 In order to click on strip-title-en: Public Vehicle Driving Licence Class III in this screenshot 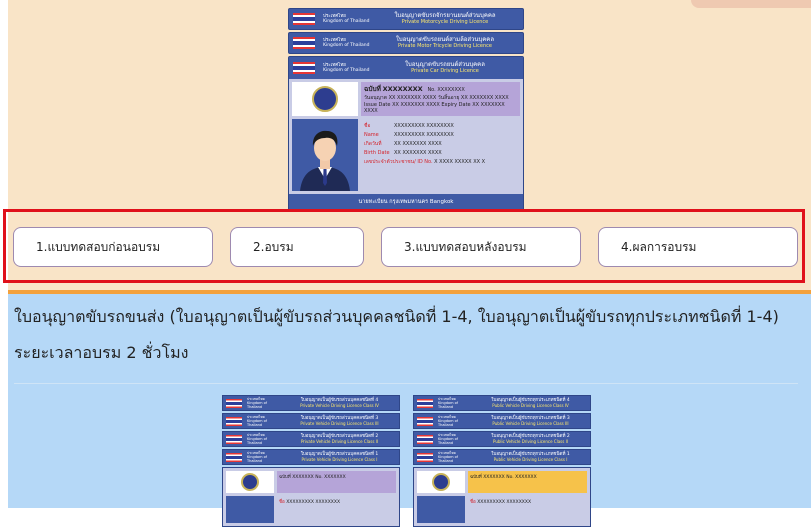, I will do `click(530, 423)`.